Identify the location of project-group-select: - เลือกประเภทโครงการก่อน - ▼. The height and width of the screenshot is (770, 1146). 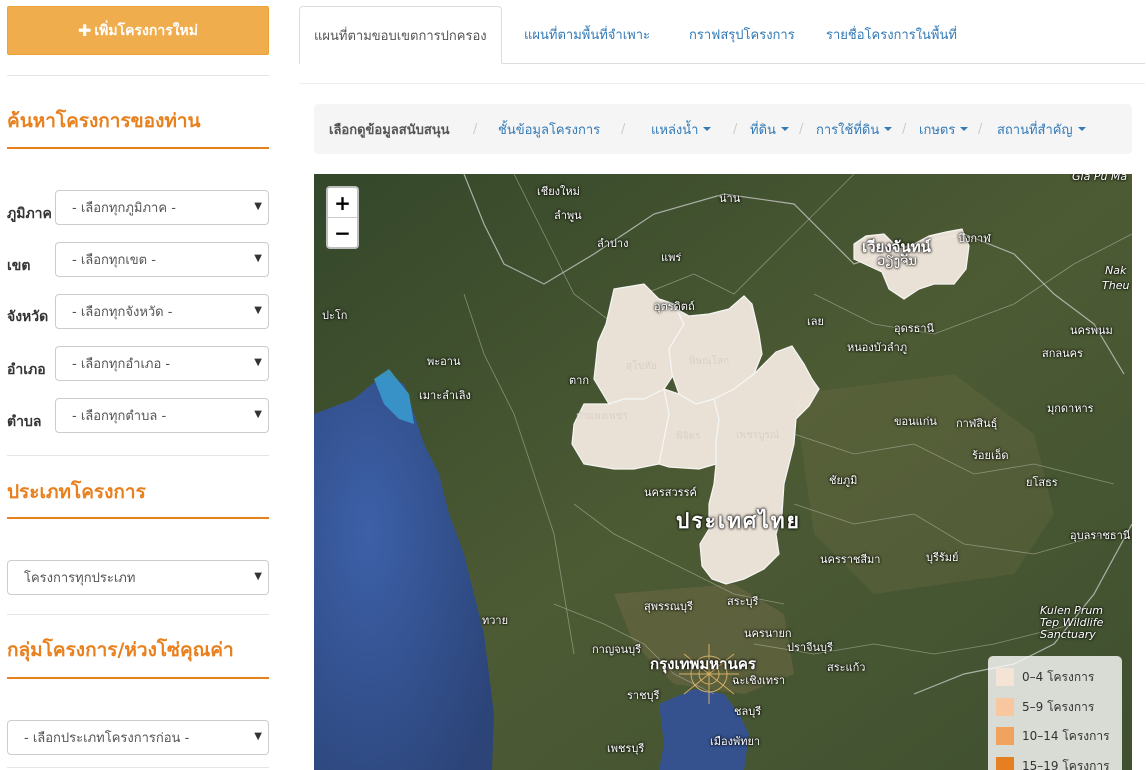
(138, 737).